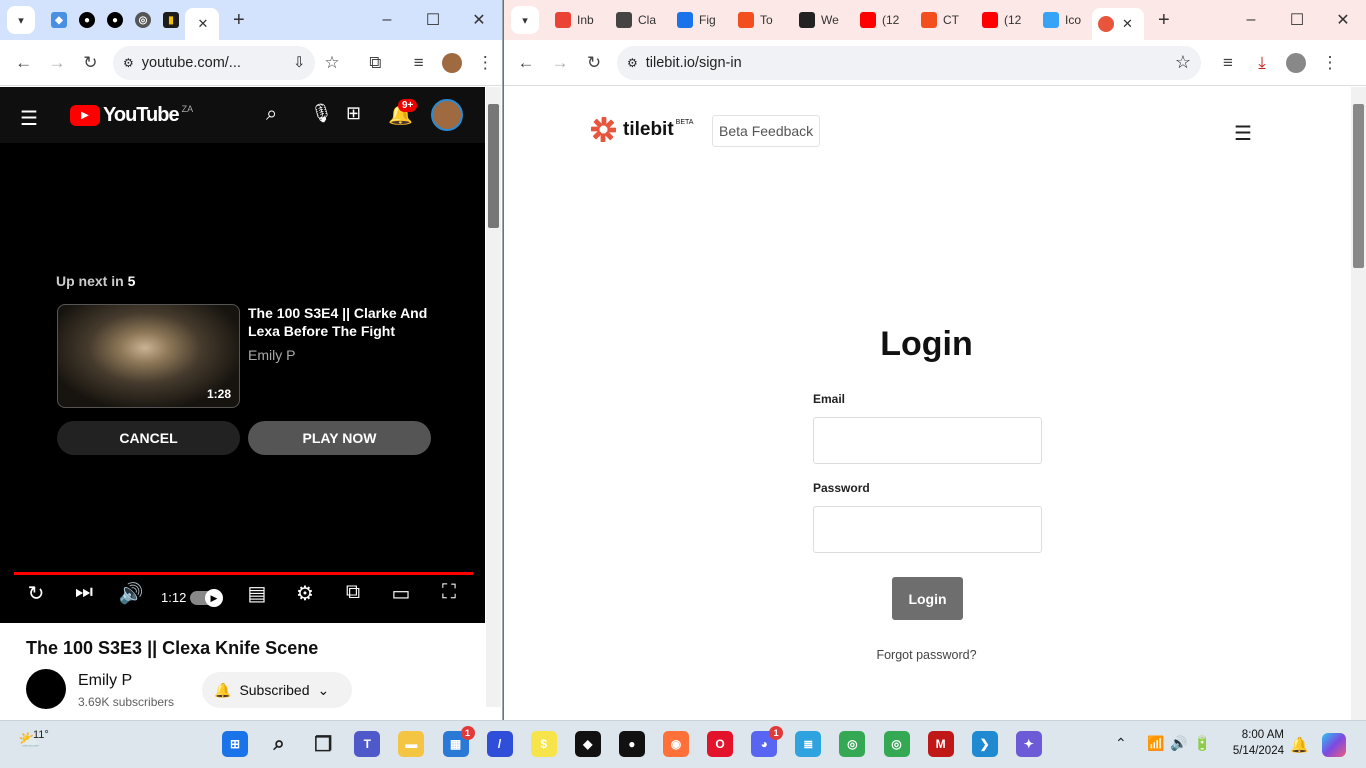 The width and height of the screenshot is (1366, 768). I want to click on account-avatar, so click(447, 115).